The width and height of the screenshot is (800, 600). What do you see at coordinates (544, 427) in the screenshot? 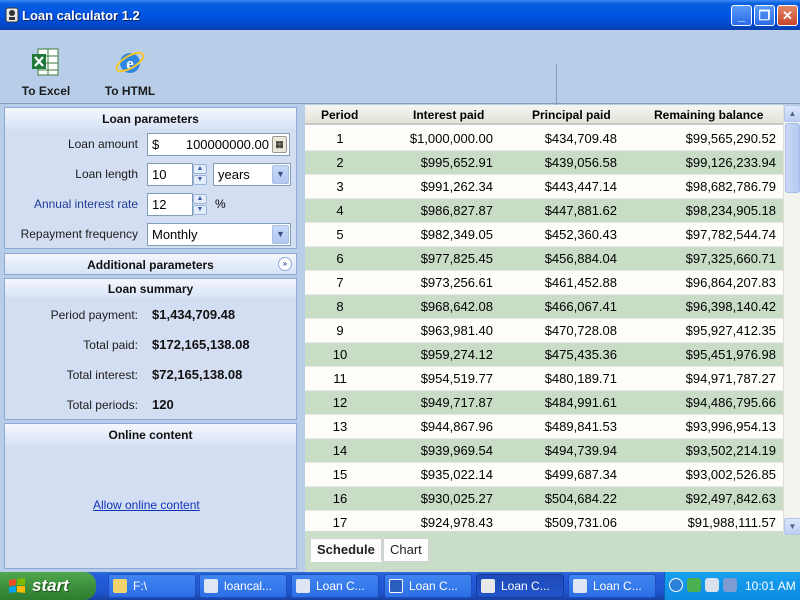
I see `table-row: 13 $944,867.96 $489,841.53 $93,996,954.13` at bounding box center [544, 427].